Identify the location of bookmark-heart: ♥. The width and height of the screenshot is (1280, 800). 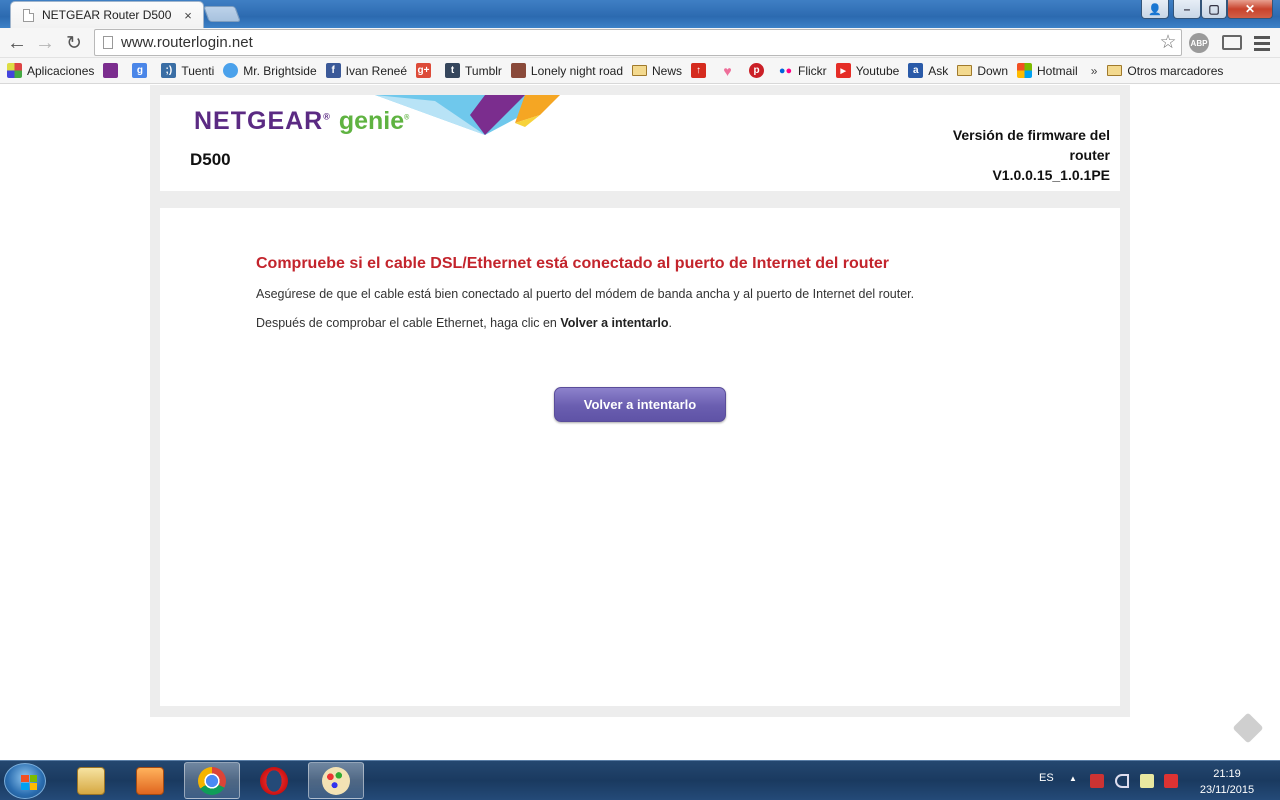
(730, 70).